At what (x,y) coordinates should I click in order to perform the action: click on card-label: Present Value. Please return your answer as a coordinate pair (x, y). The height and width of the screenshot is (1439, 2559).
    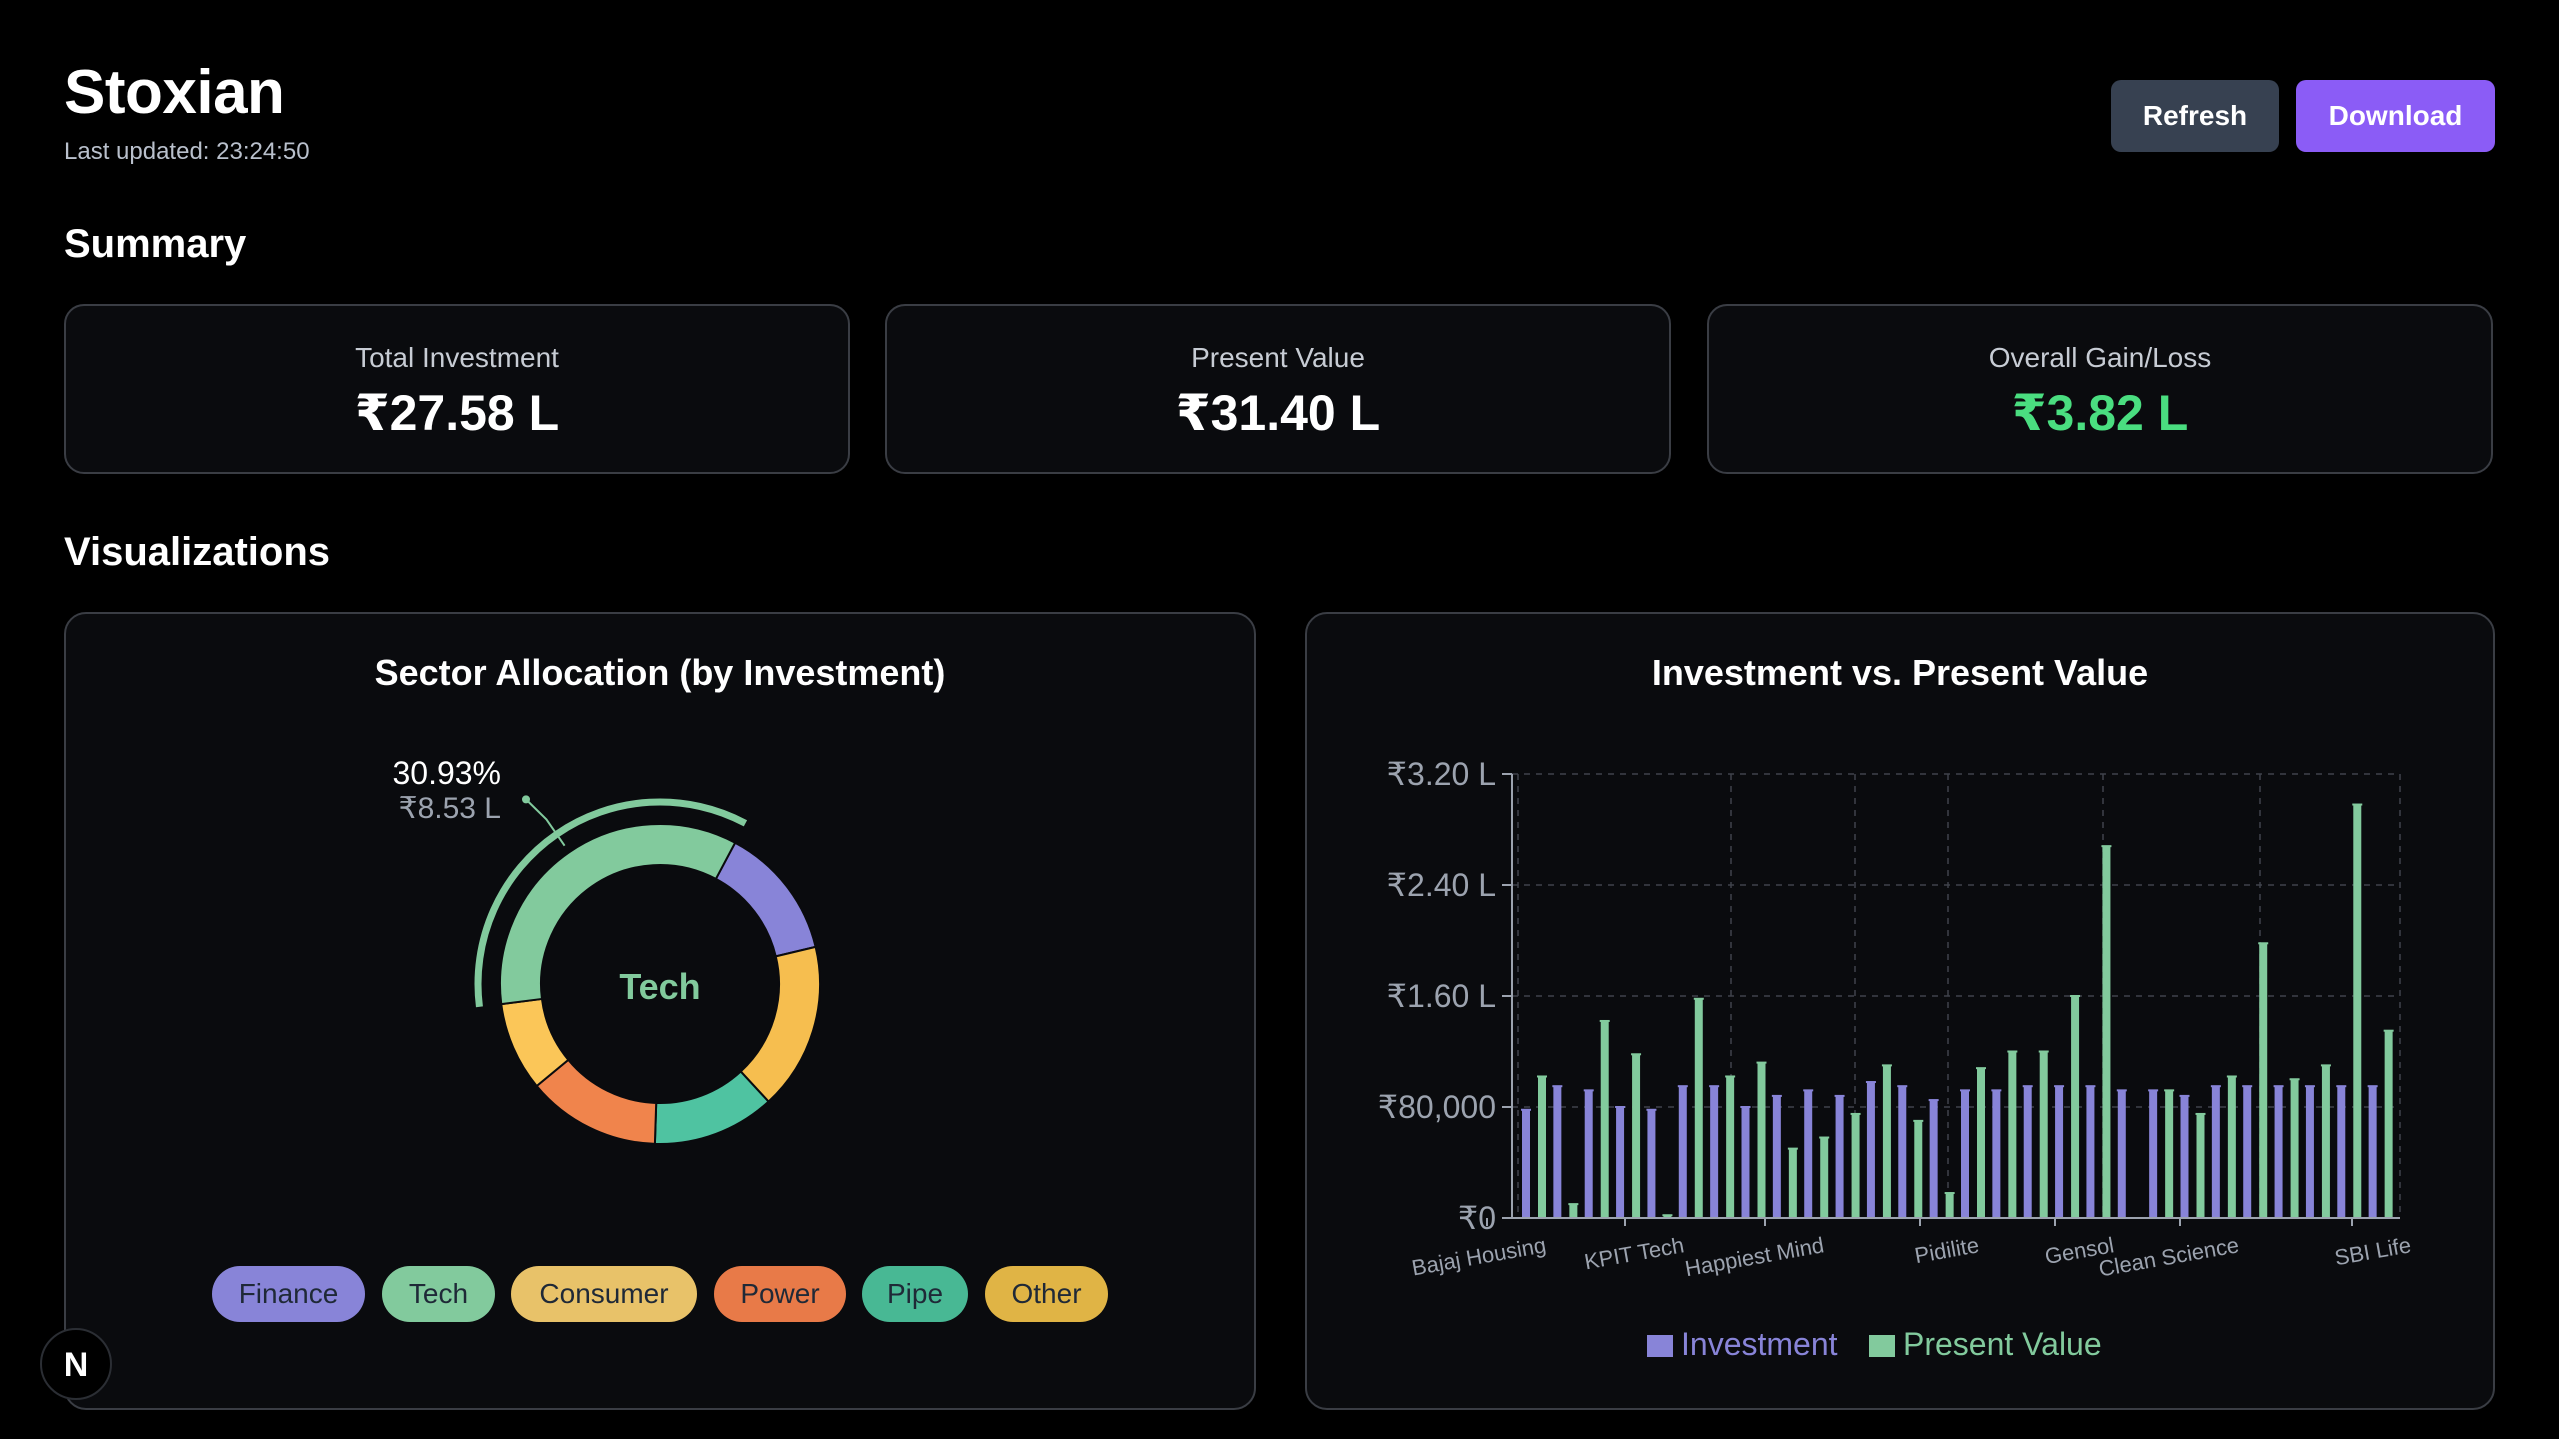
    Looking at the image, I should click on (1278, 357).